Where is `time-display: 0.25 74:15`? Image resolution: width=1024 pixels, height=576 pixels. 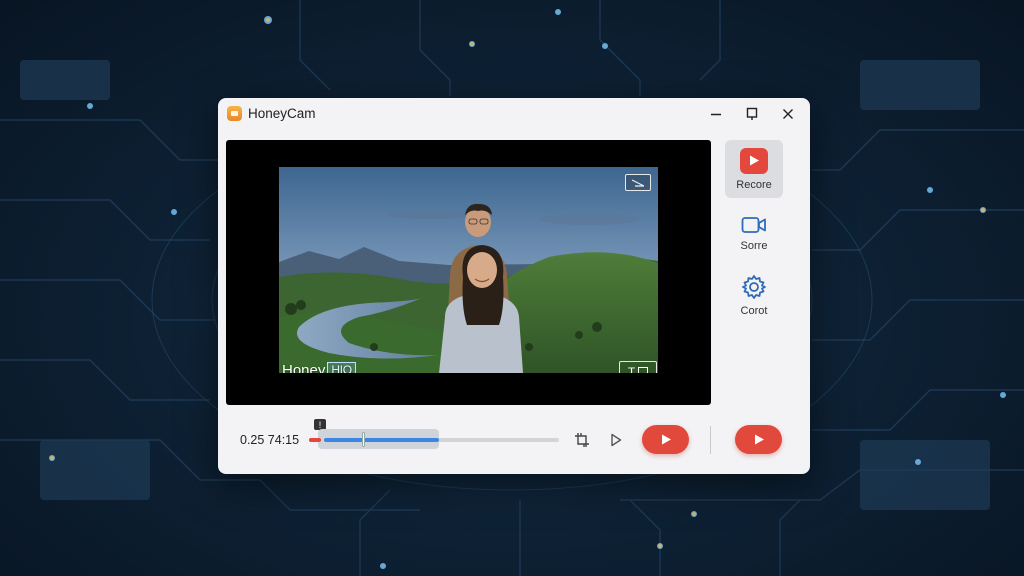
time-display: 0.25 74:15 is located at coordinates (270, 440).